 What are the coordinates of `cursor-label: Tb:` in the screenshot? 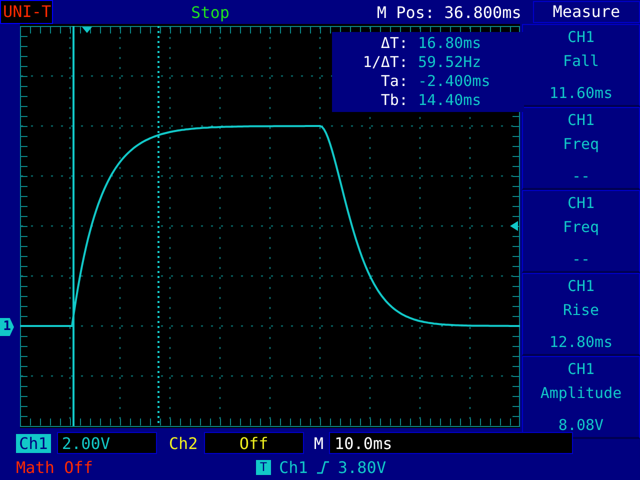 It's located at (394, 100).